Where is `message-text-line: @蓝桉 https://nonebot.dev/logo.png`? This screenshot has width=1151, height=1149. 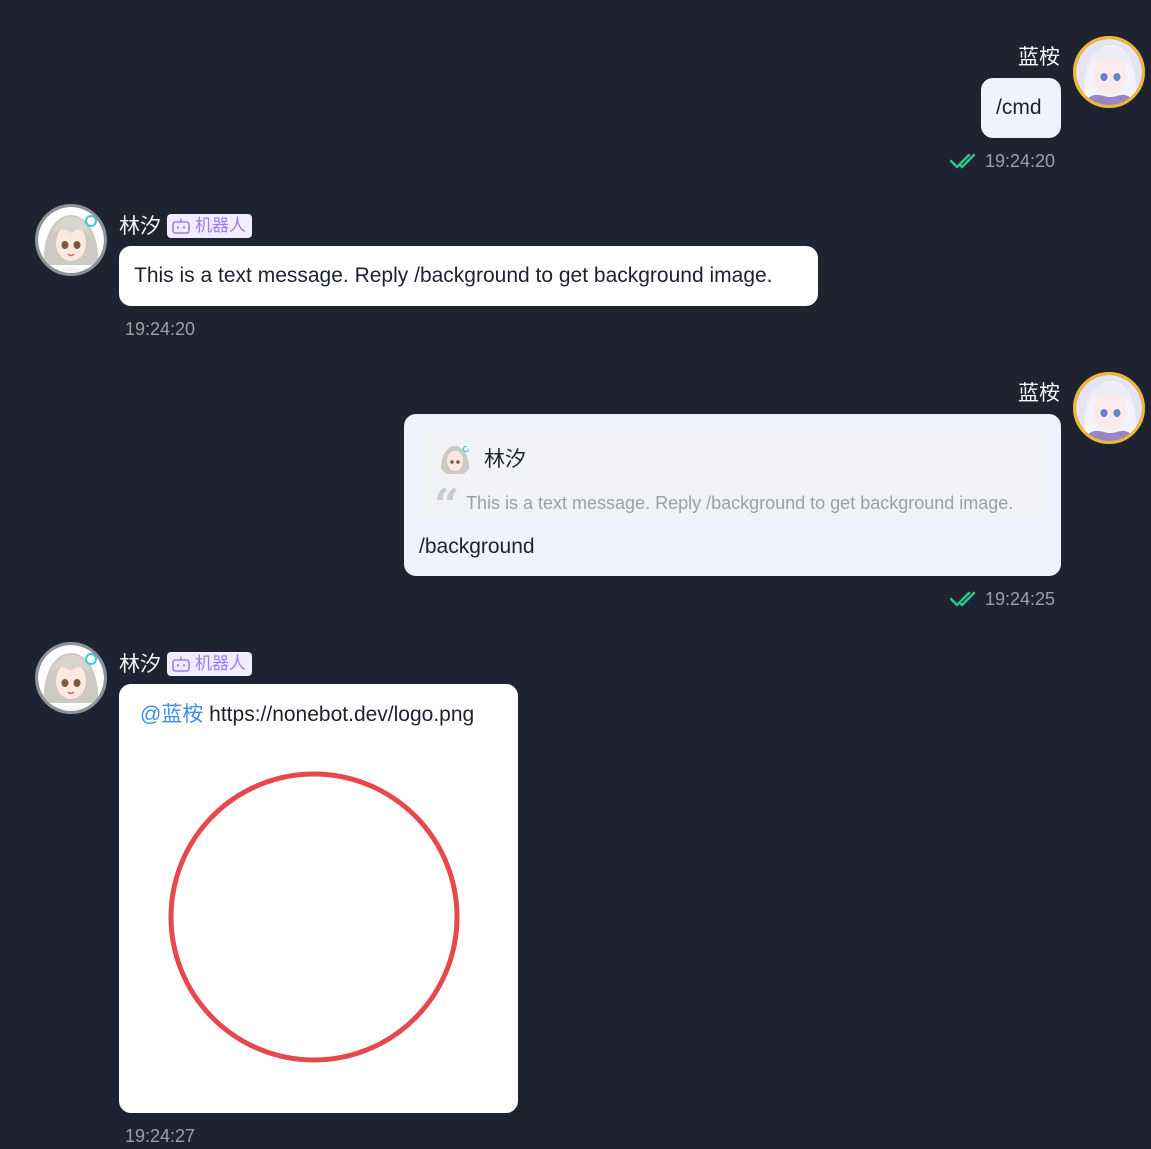
message-text-line: @蓝桉 https://nonebot.dev/logo.png is located at coordinates (307, 715).